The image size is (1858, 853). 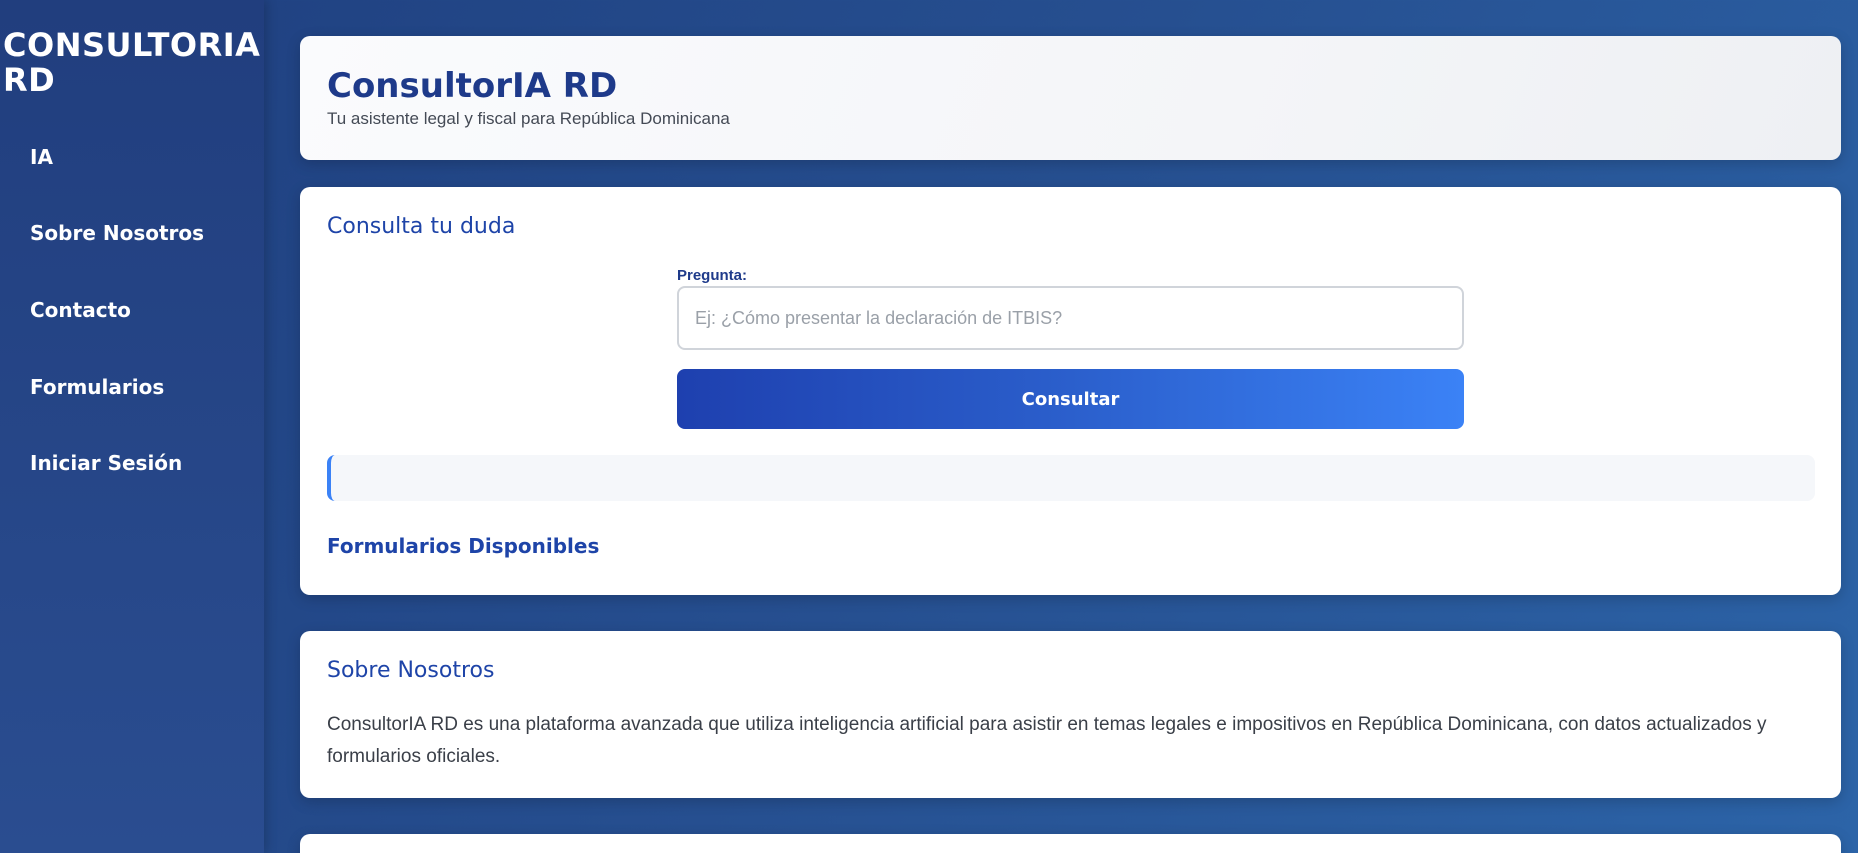 I want to click on about-title: Sobre Nosotros, so click(x=411, y=670).